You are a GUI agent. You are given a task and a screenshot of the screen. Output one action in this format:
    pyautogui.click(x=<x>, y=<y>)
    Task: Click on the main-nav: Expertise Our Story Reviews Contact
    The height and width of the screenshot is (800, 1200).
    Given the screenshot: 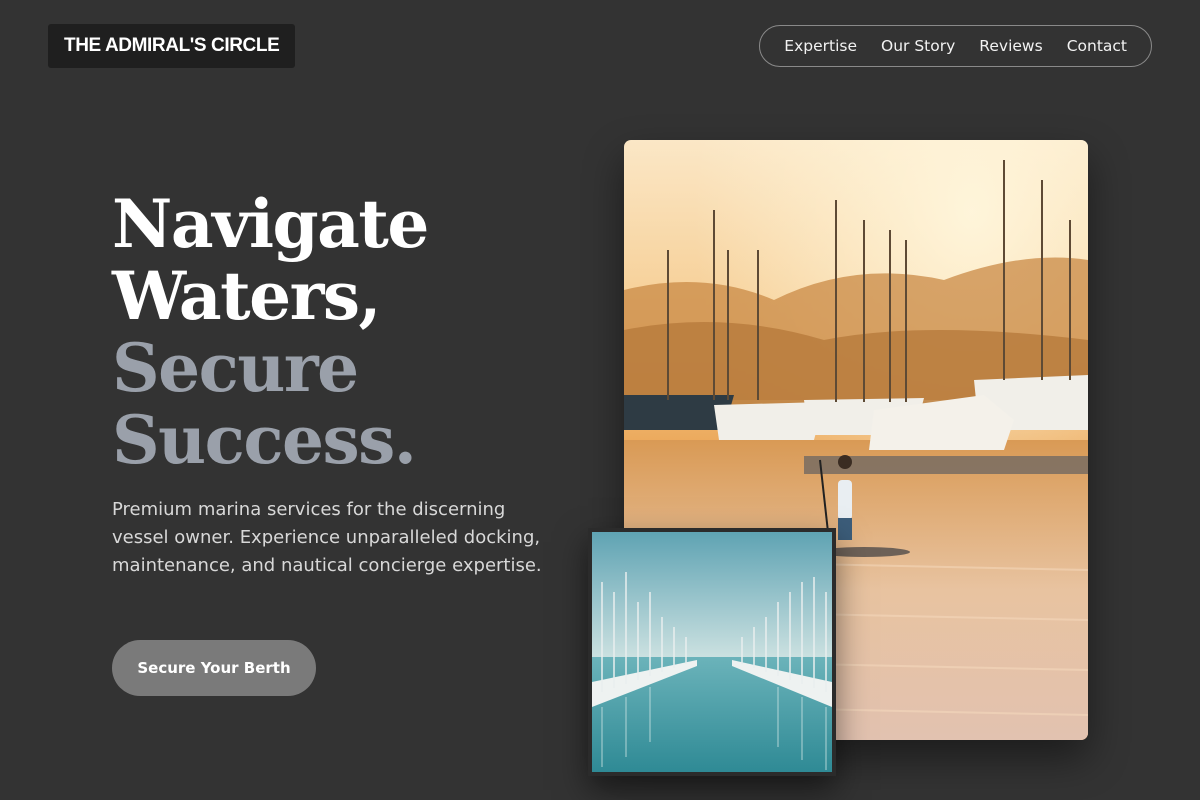 What is the action you would take?
    pyautogui.click(x=955, y=46)
    